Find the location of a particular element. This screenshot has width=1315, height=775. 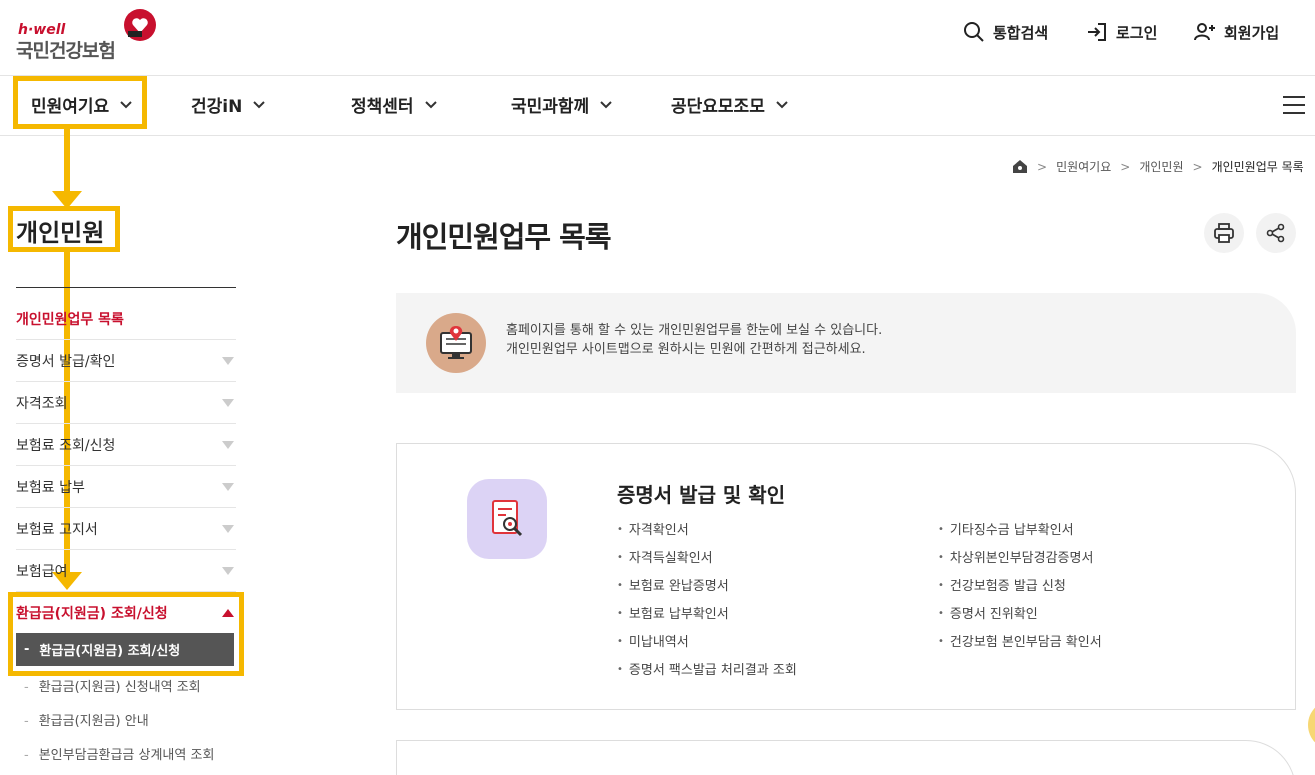

sidebar-item-benefits: 보험급여 is located at coordinates (126, 571).